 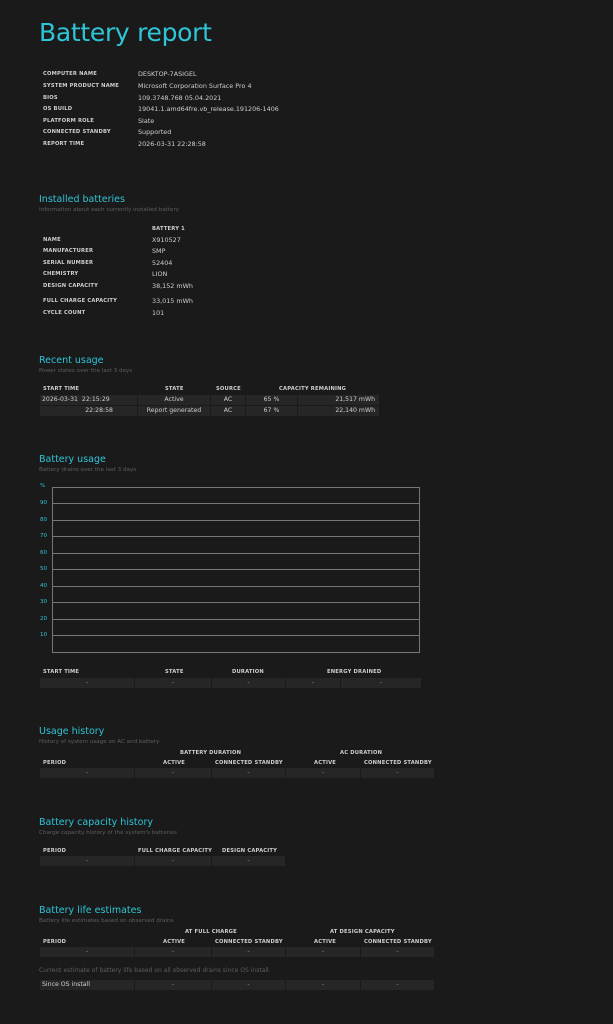 I want to click on serial-number-value: 52404, so click(x=162, y=263).